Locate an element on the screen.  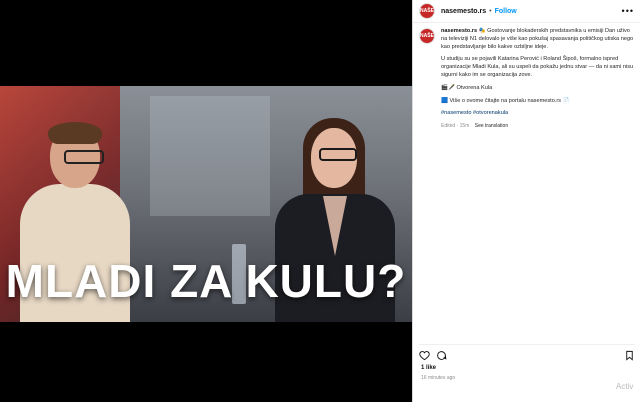
post-header: NAŠE nasemesto.rs • Follow ••• is located at coordinates (526, 11).